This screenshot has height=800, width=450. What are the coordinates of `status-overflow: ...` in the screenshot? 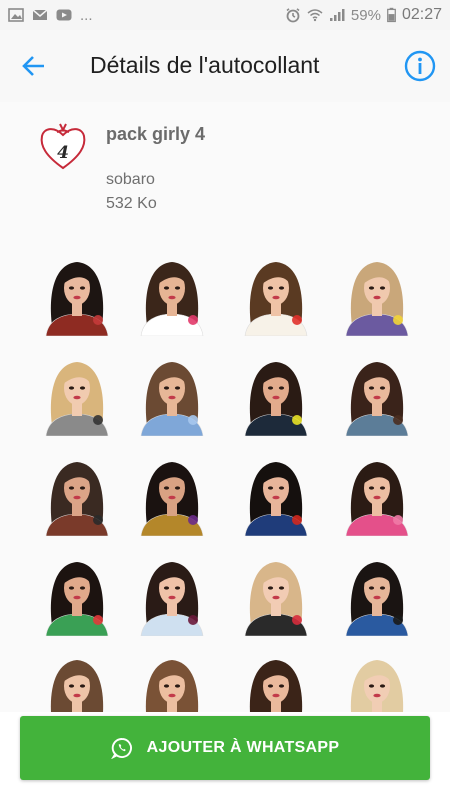 It's located at (86, 15).